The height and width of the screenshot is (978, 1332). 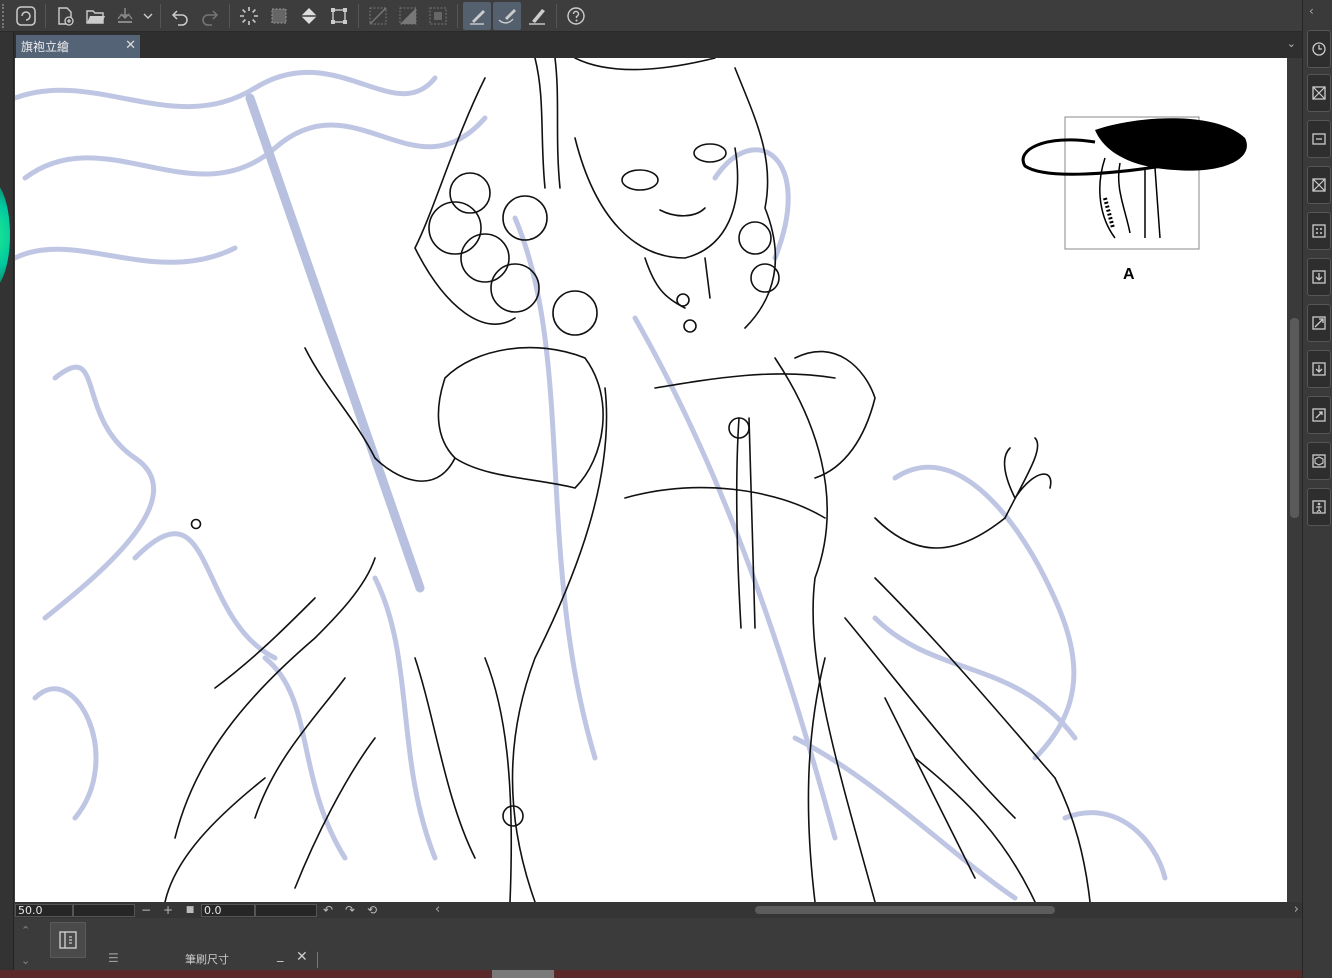 What do you see at coordinates (7, 505) in the screenshot?
I see `left-dock-strip` at bounding box center [7, 505].